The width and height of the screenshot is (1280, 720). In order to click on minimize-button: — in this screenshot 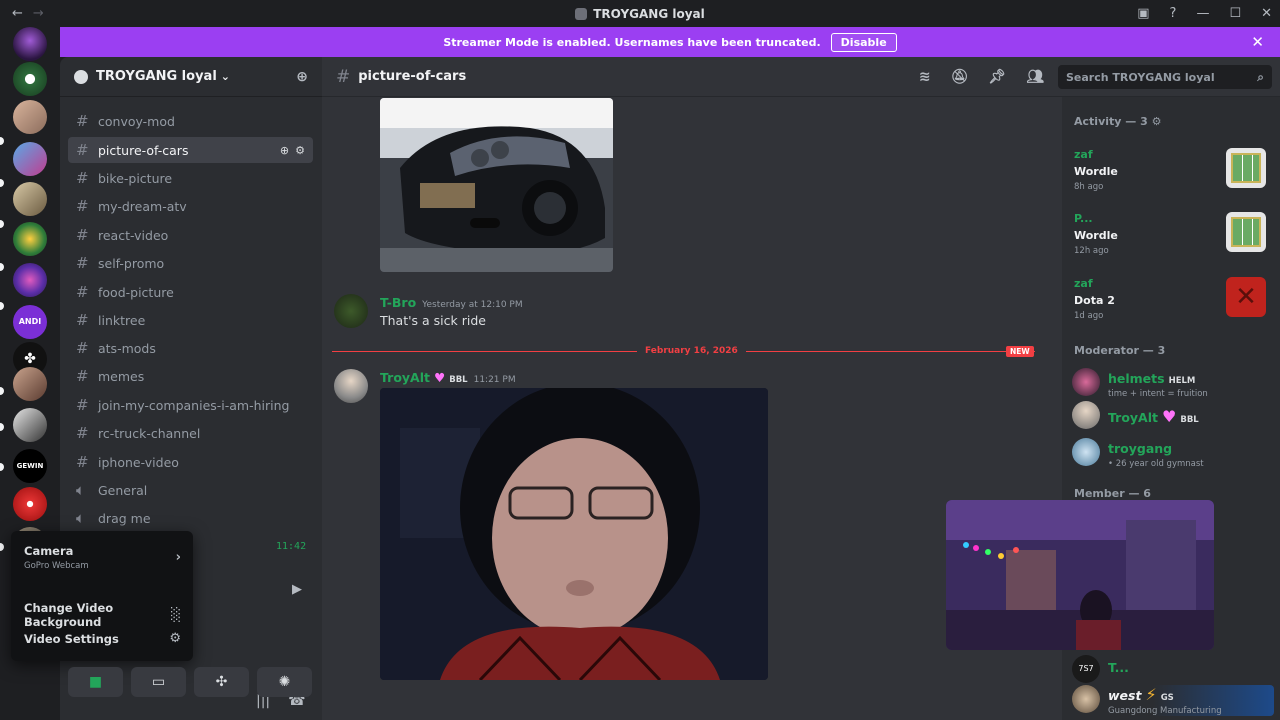, I will do `click(1202, 13)`.